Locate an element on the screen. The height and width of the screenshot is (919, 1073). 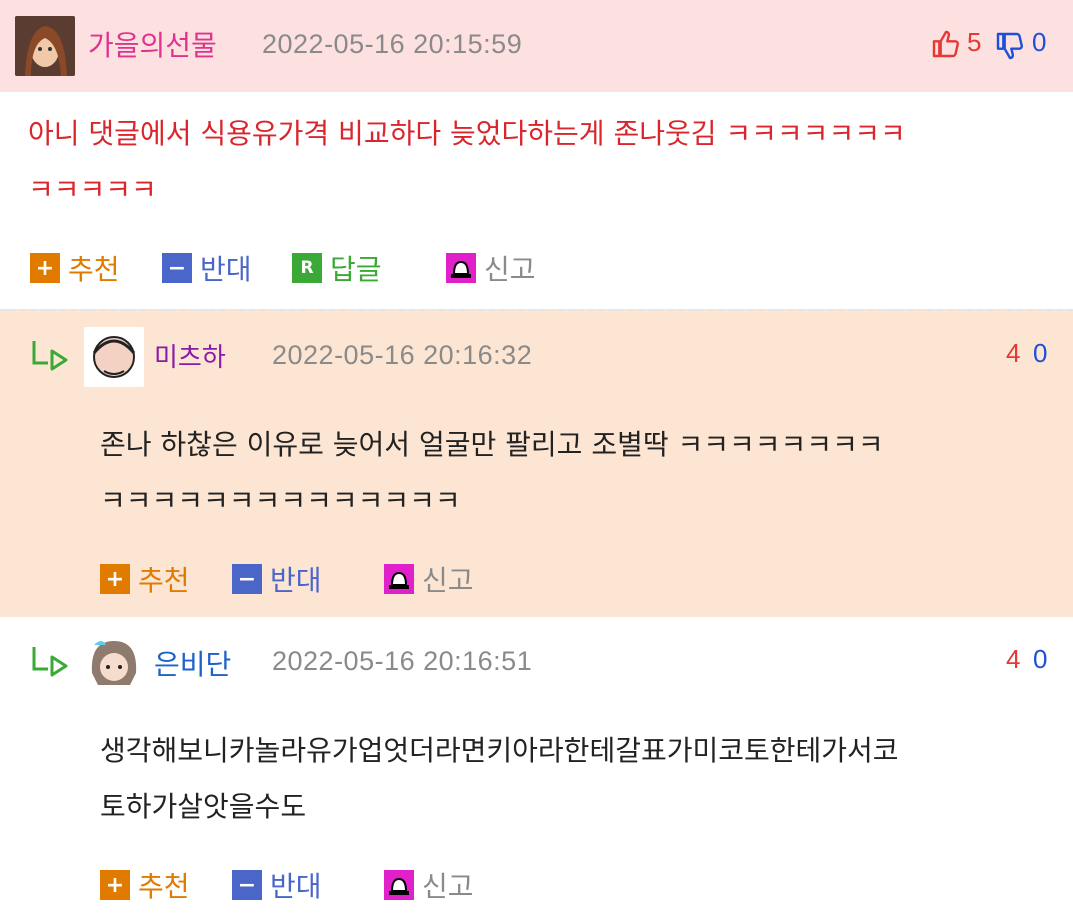
comment-datetime: 2022-05-16 20:16:32 is located at coordinates (402, 355).